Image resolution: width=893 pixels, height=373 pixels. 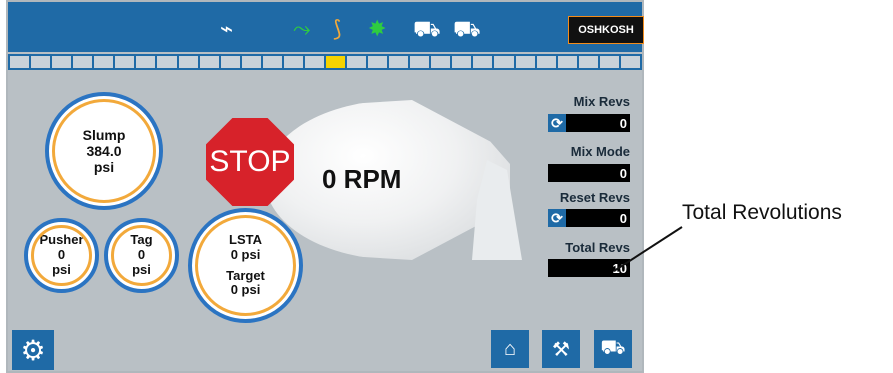 I want to click on top-toolbar: ⌁ ⤳ ⟆ ✸ ⛟ ⛟ OSHKOSH, so click(x=326, y=27).